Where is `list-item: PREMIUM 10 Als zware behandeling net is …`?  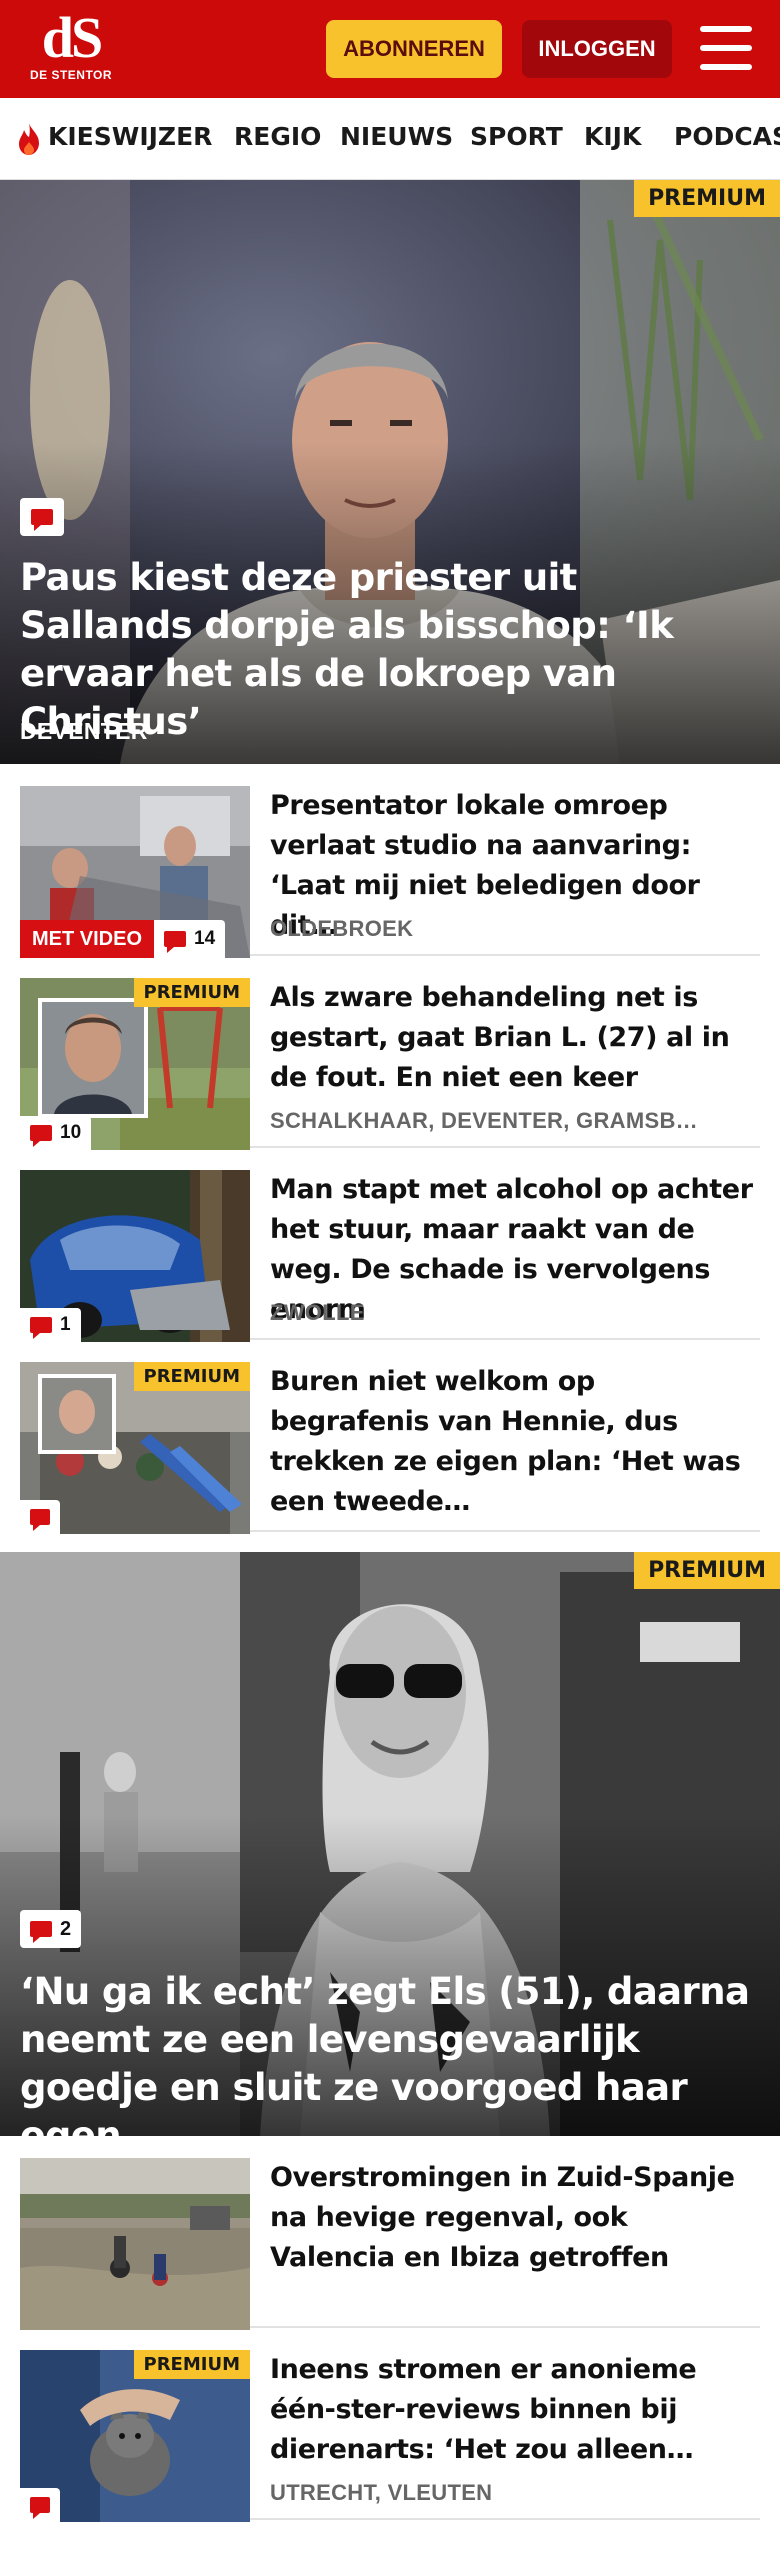
list-item: PREMIUM 10 Als zware behandeling net is … is located at coordinates (390, 1053).